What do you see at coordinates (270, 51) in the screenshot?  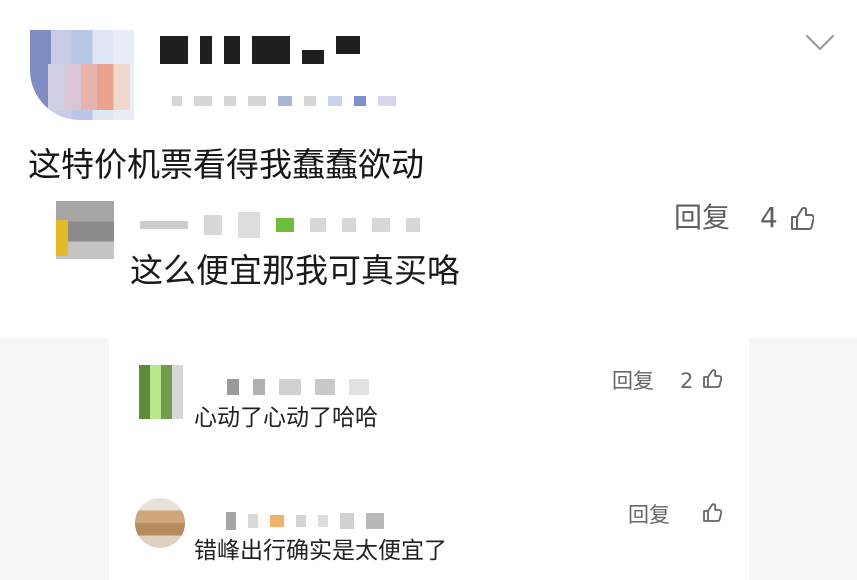 I see `username` at bounding box center [270, 51].